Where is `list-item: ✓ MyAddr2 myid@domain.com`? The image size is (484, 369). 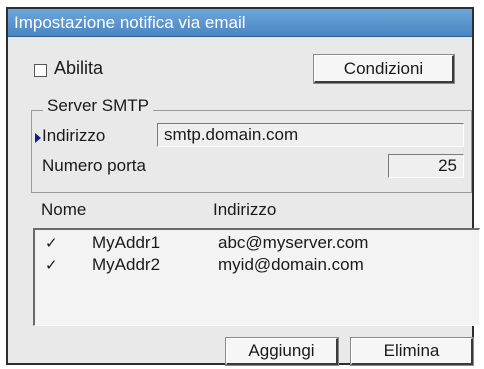
list-item: ✓ MyAddr2 myid@domain.com is located at coordinates (257, 266).